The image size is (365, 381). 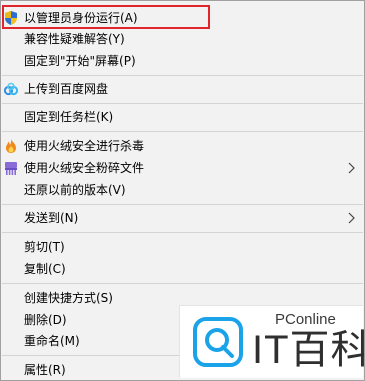 I want to click on menu-item-label: 固定到任务栏(K), so click(x=69, y=117).